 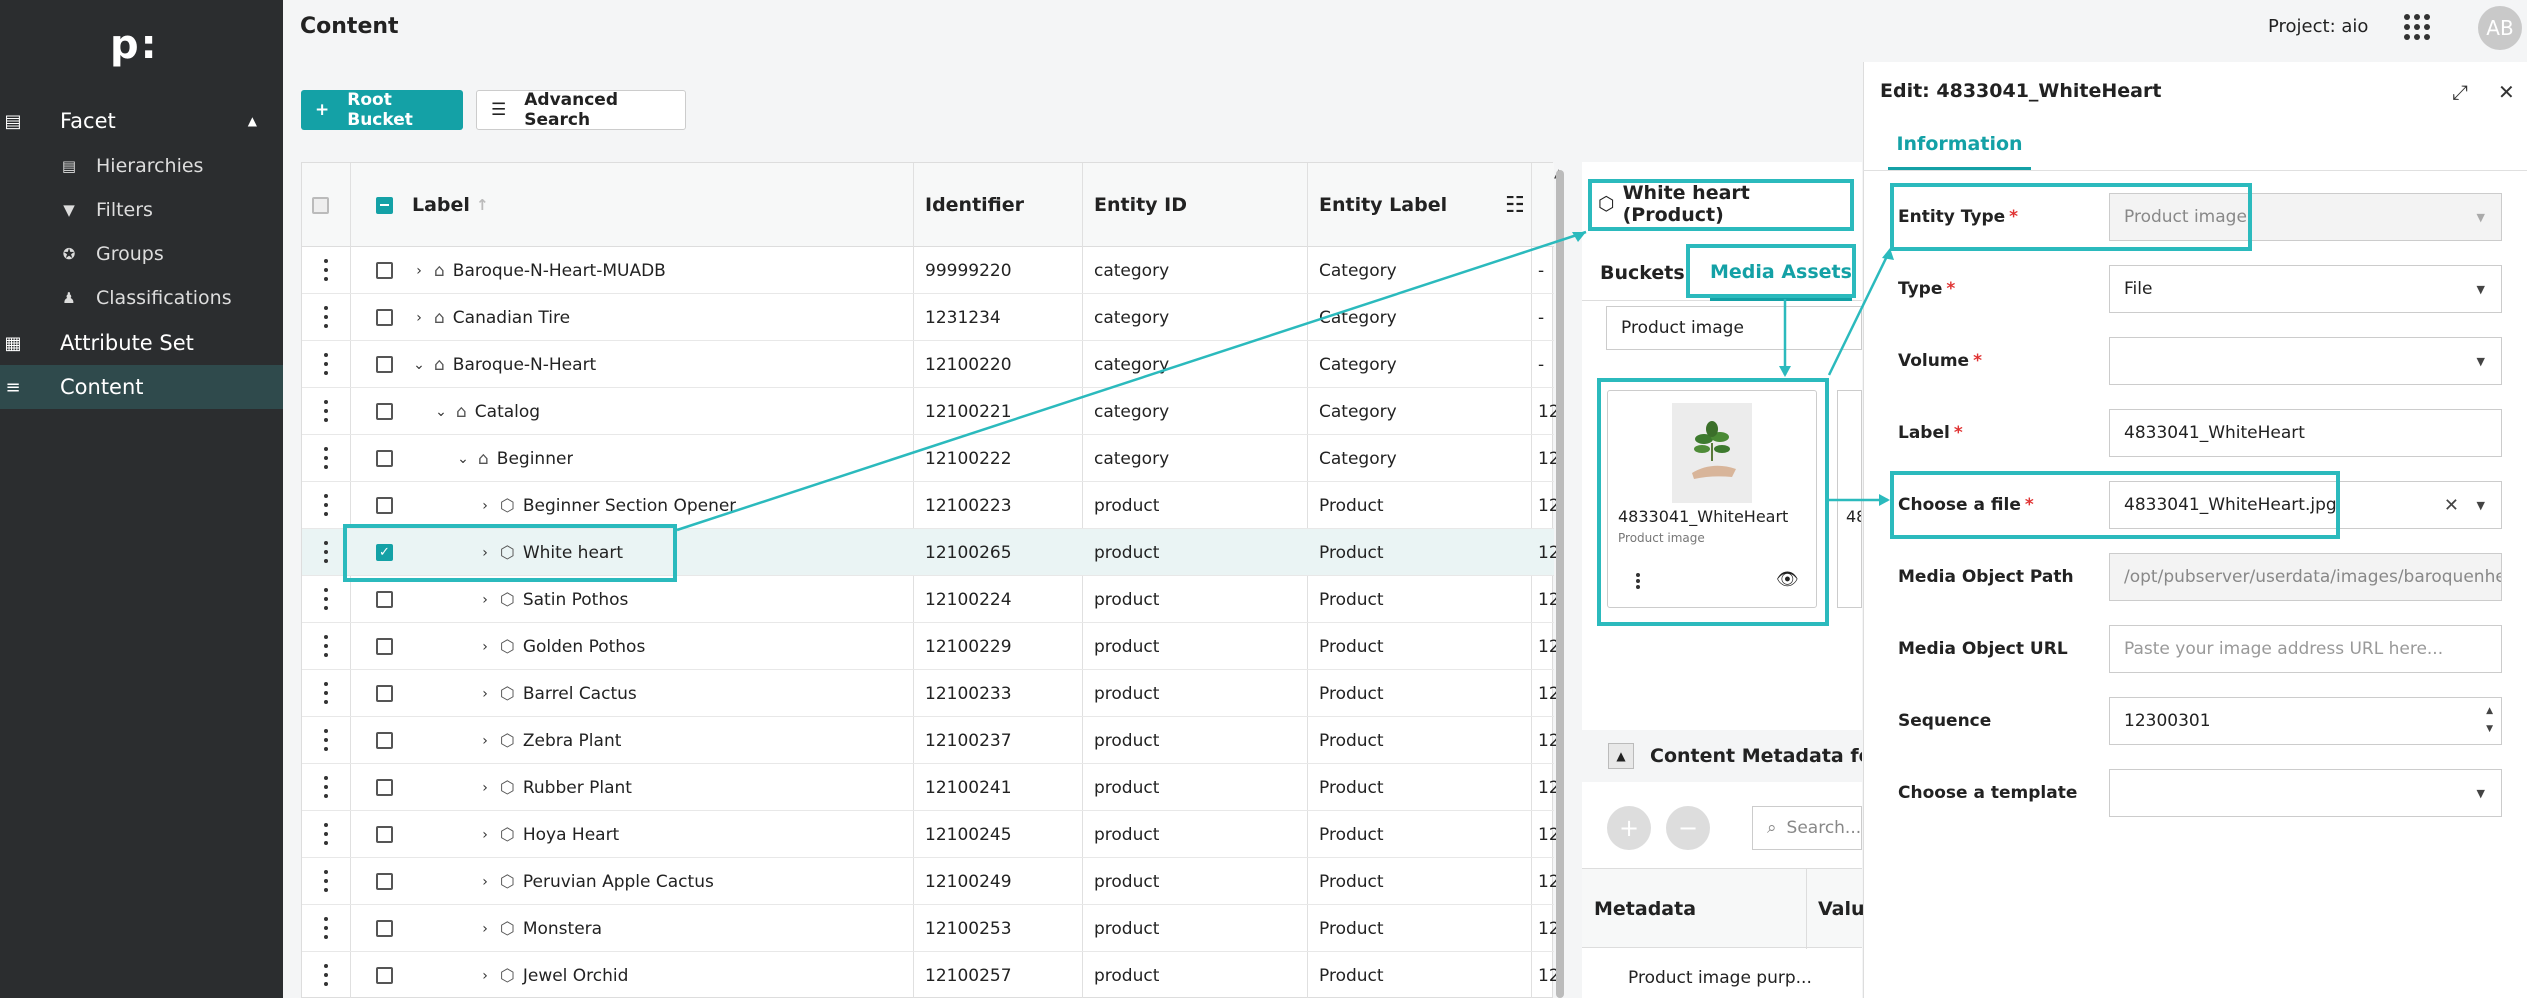 What do you see at coordinates (1629, 828) in the screenshot?
I see `add-metadata-button: +` at bounding box center [1629, 828].